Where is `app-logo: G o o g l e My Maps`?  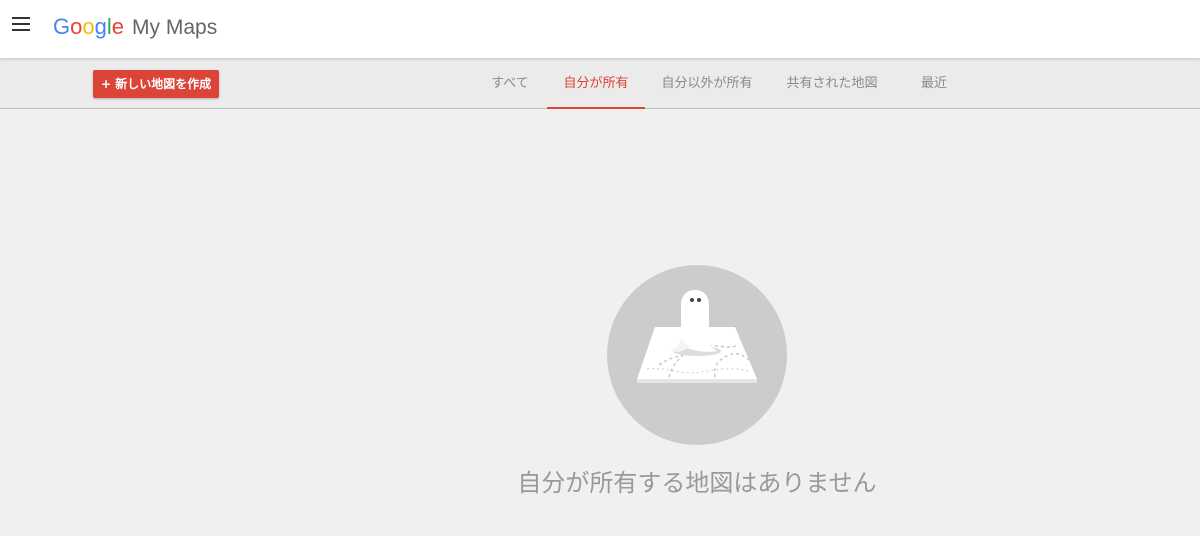 app-logo: G o o g l e My Maps is located at coordinates (135, 27).